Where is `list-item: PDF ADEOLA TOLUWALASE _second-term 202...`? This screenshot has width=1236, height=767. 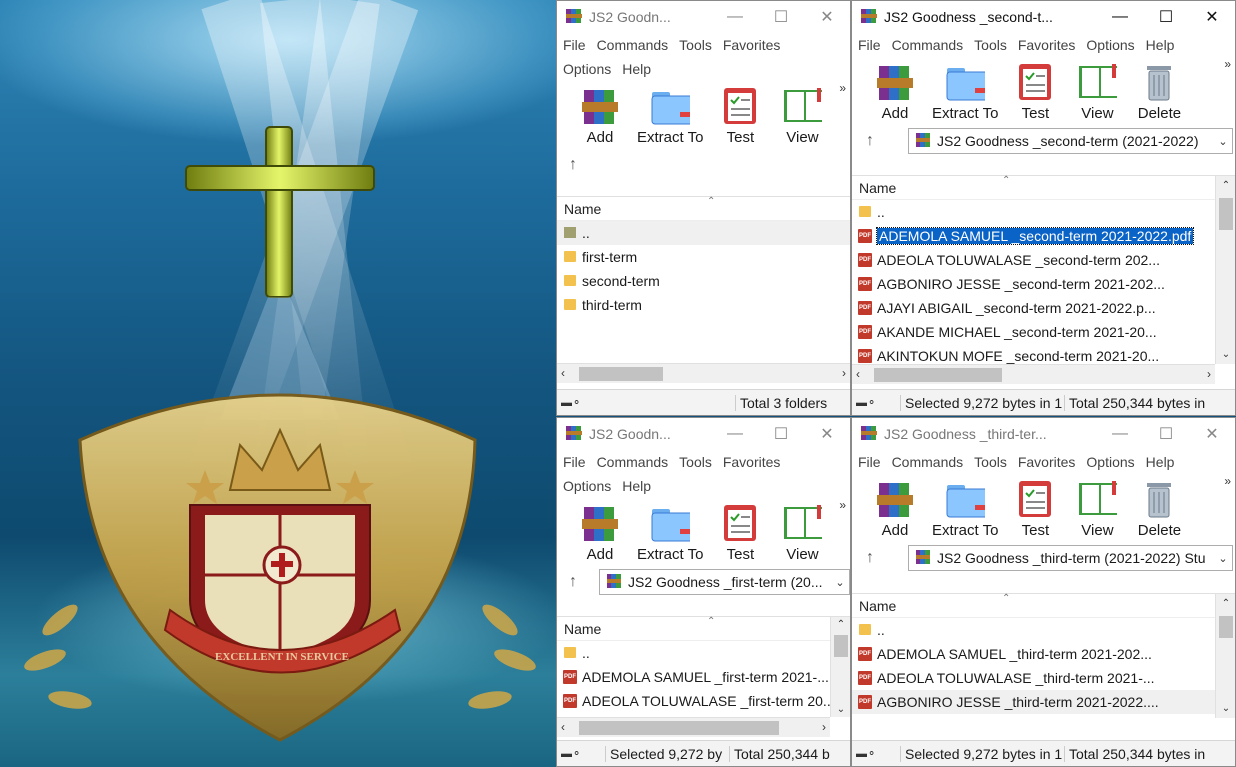 list-item: PDF ADEOLA TOLUWALASE _second-term 202... is located at coordinates (1043, 260).